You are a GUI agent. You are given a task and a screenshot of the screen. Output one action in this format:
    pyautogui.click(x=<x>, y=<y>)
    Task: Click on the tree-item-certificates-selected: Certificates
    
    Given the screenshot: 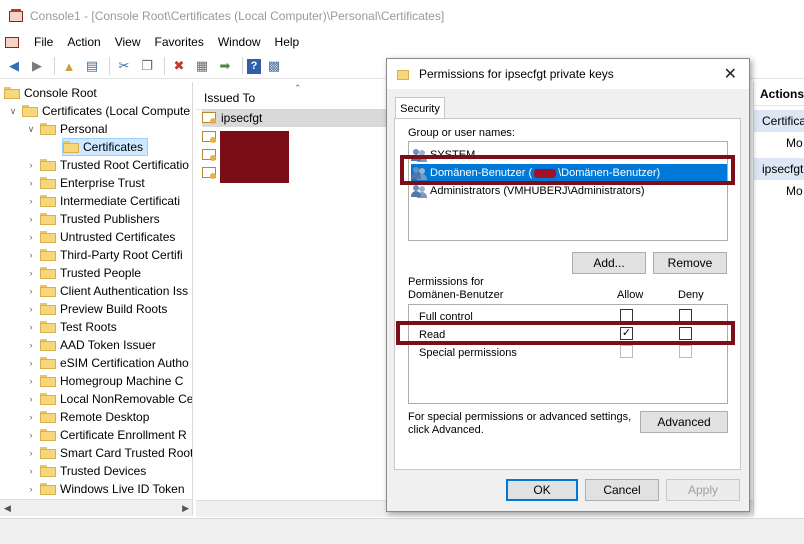 What is the action you would take?
    pyautogui.click(x=105, y=147)
    